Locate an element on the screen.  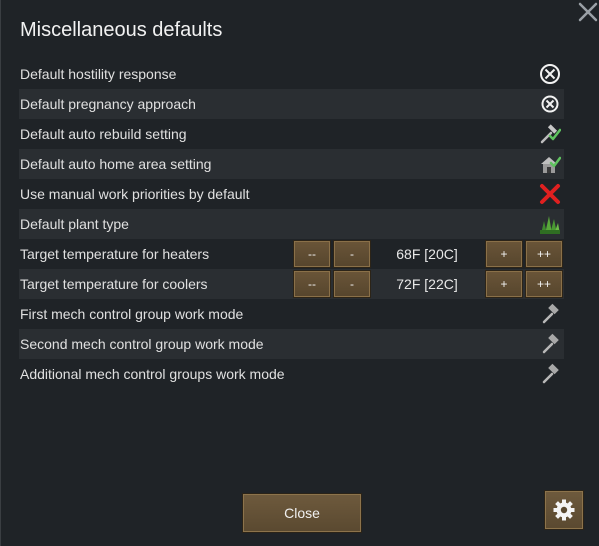
heater-increase-button: + is located at coordinates (504, 254).